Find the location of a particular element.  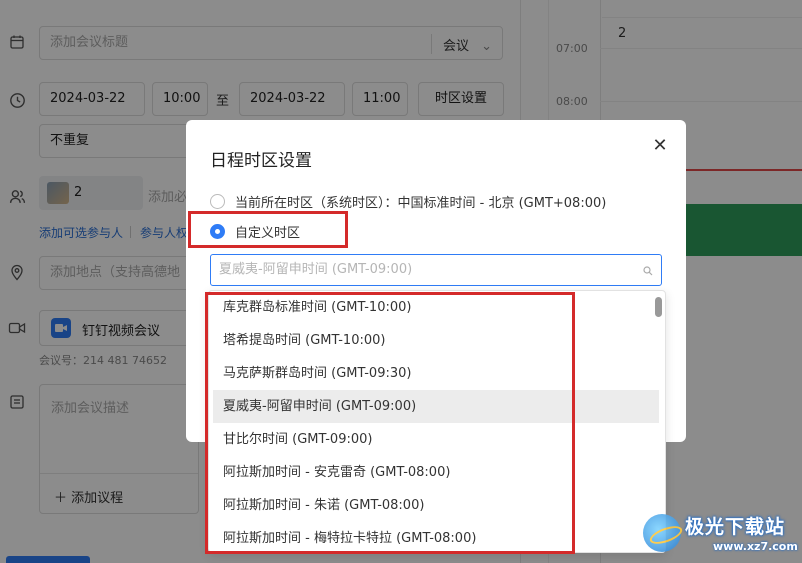

timezone-option: 阿拉斯加时间 - 朱诺 (GMT-08:00) is located at coordinates (436, 505).